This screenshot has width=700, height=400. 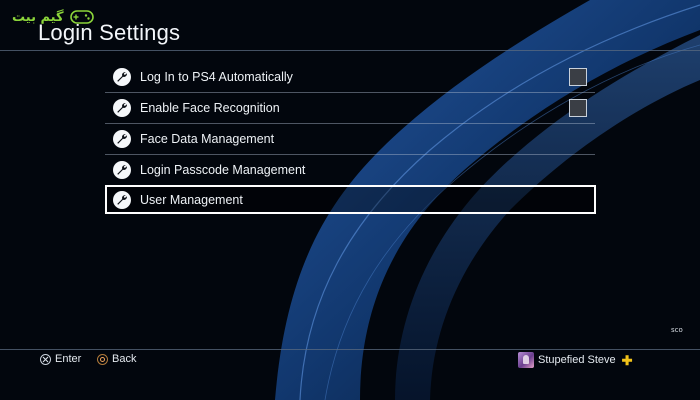 What do you see at coordinates (350, 170) in the screenshot?
I see `setting-row-passcode: Login Passcode Management` at bounding box center [350, 170].